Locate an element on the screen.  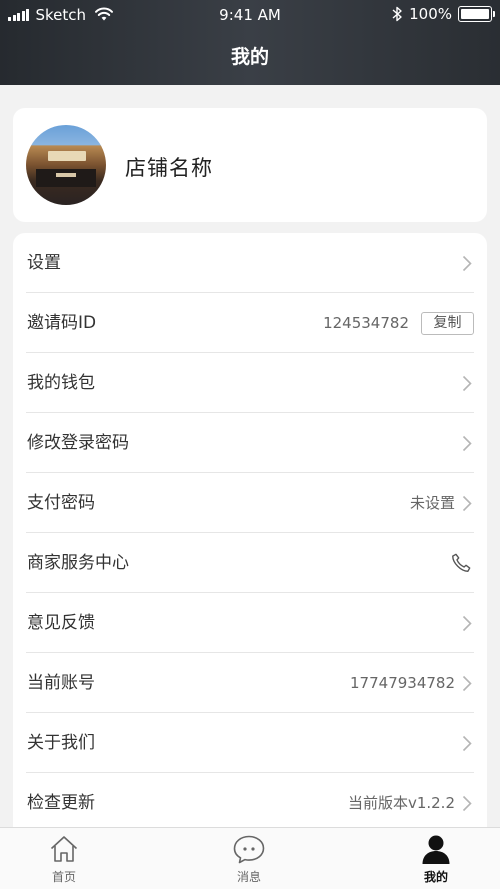
copy-button: 复制 is located at coordinates (447, 323).